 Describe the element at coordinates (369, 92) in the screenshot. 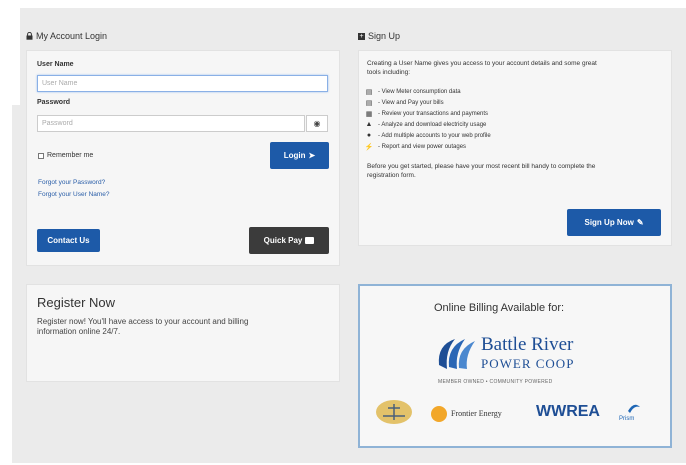

I see `meter-icon: ▤` at that location.